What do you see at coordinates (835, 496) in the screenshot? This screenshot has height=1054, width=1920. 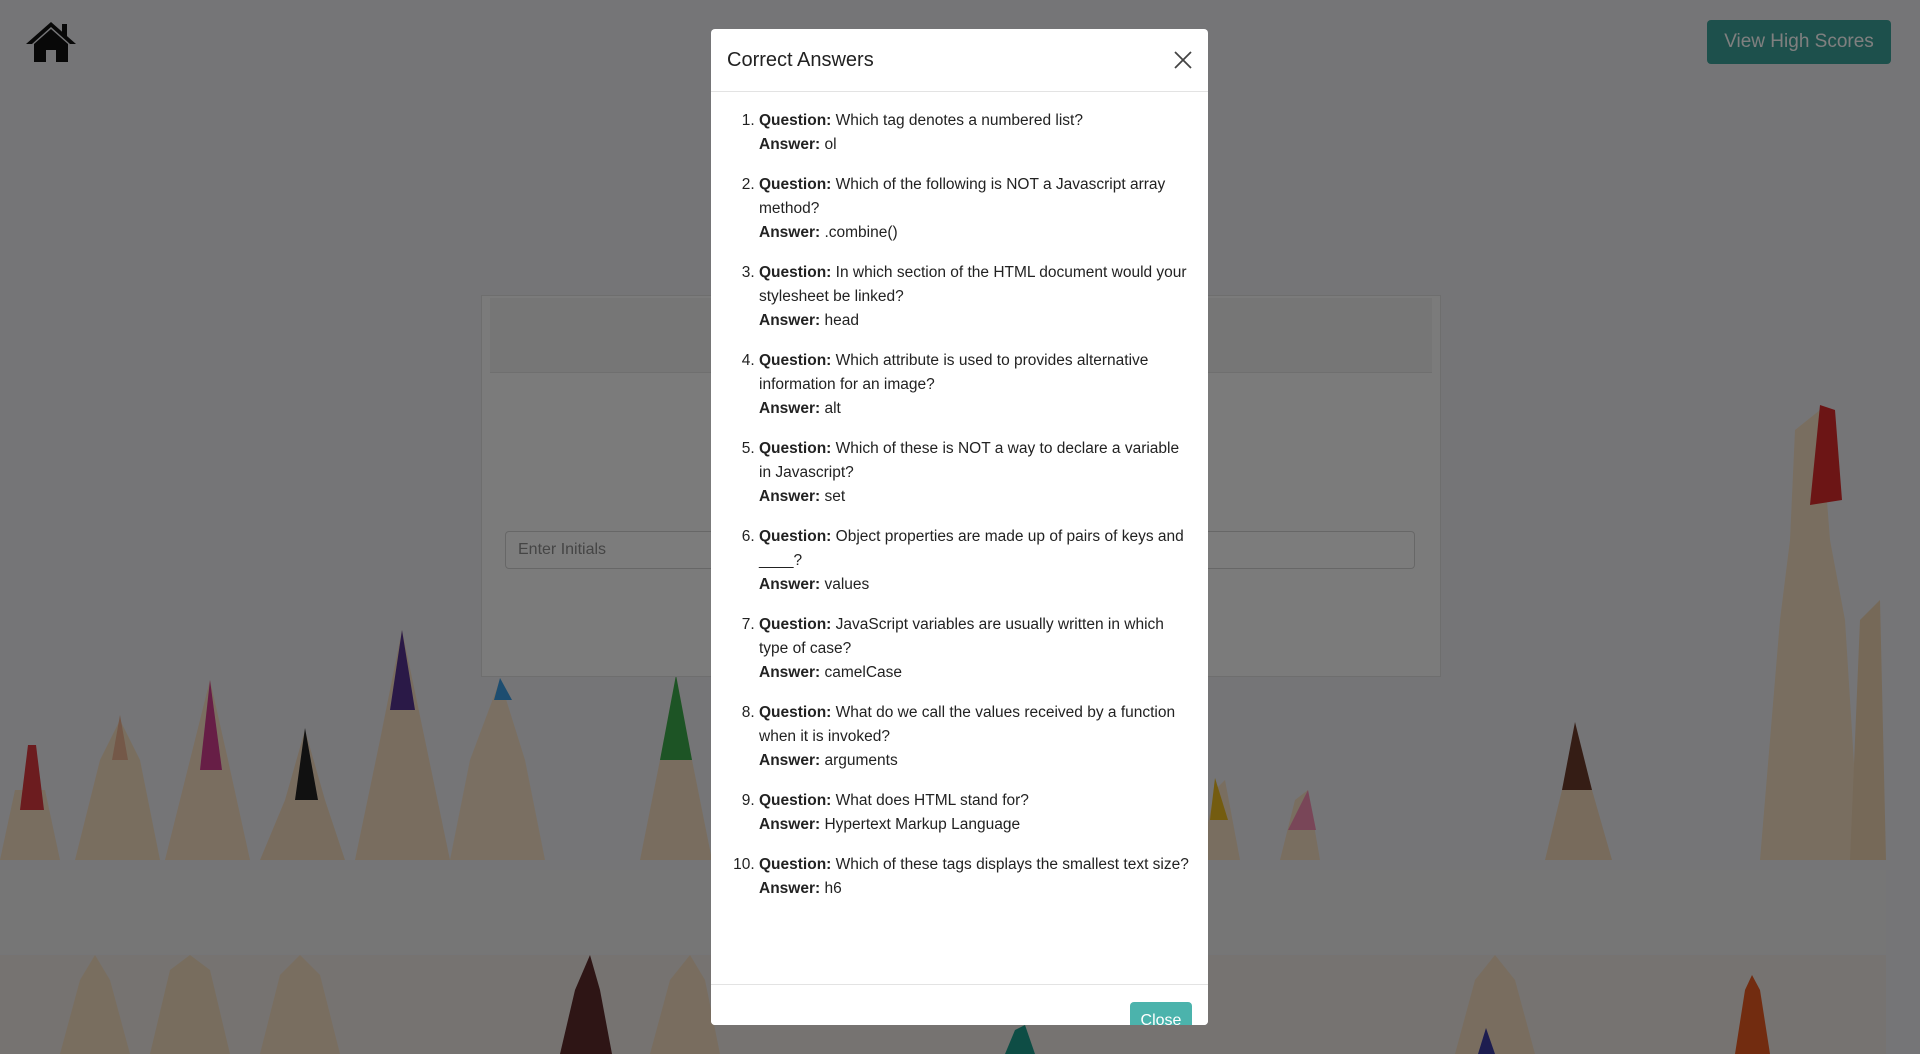 I see `answer-text: set` at bounding box center [835, 496].